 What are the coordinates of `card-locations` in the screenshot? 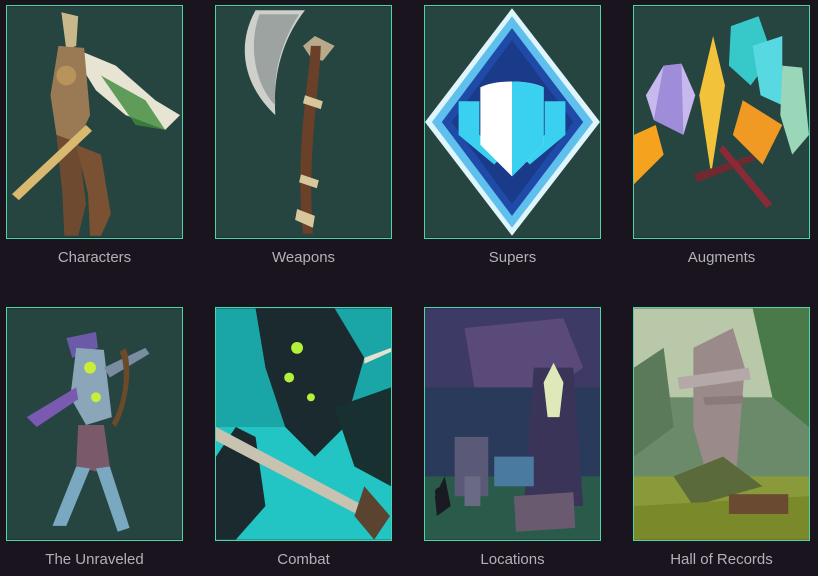 It's located at (512, 424).